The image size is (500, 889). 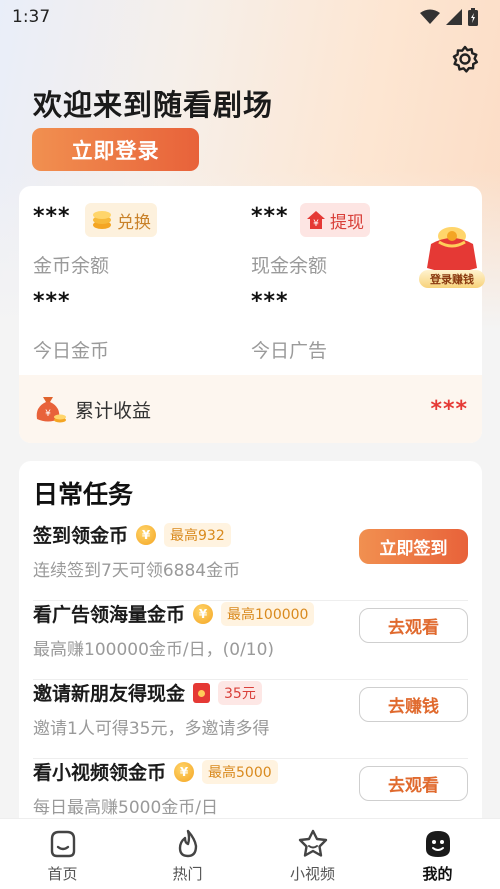 What do you see at coordinates (473, 17) in the screenshot?
I see `battery-icon` at bounding box center [473, 17].